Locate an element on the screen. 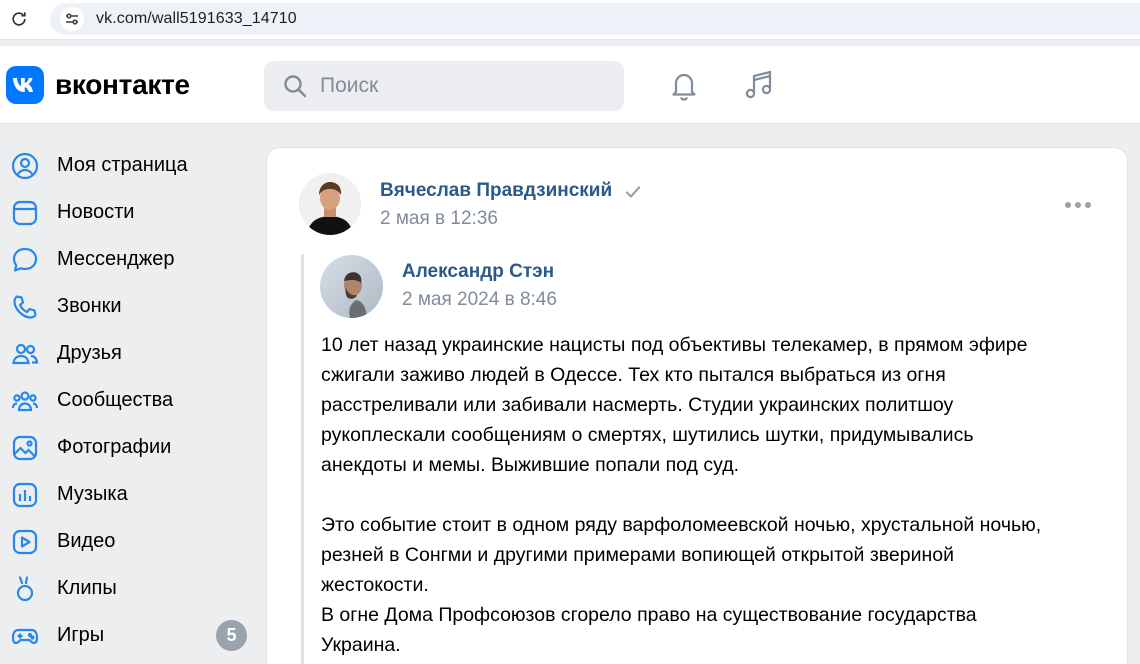 This screenshot has height=664, width=1140. logo-text: вконтакте is located at coordinates (122, 84).